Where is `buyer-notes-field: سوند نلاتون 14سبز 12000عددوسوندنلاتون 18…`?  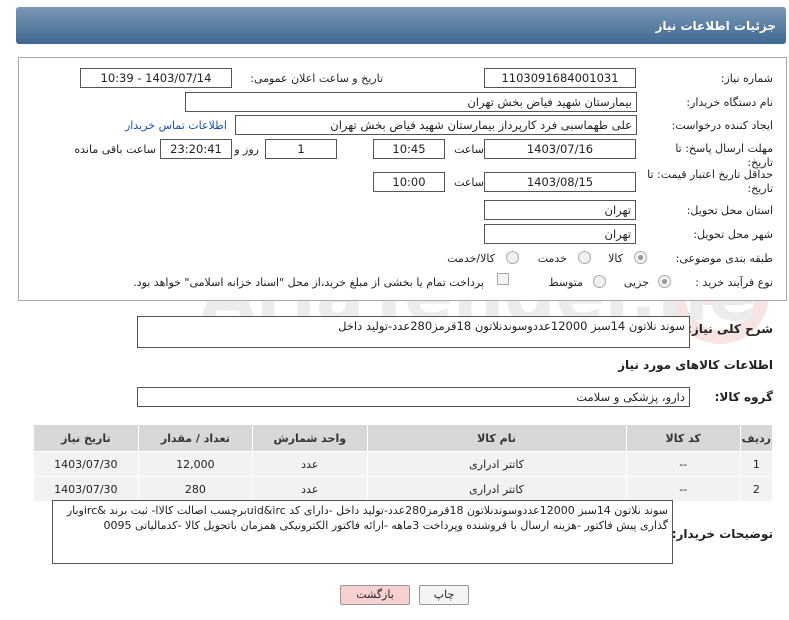
buyer-notes-field: سوند نلاتون 14سبز 12000عددوسوندنلاتون 18… is located at coordinates (362, 532).